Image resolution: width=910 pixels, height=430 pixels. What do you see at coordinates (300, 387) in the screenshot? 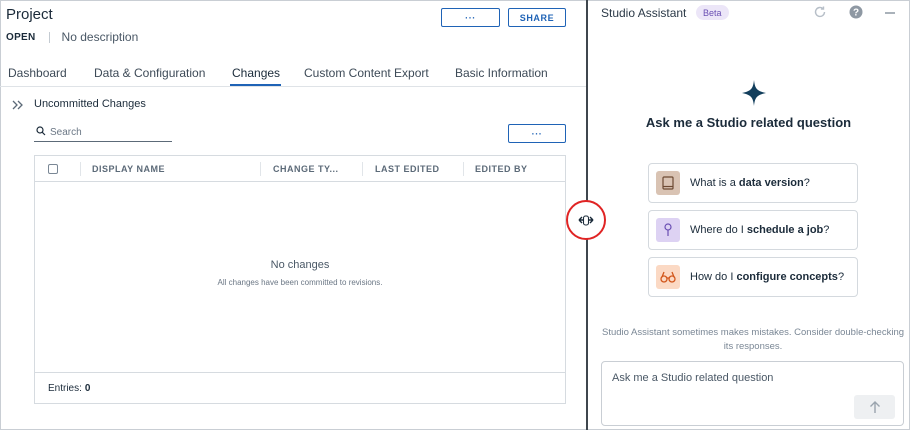
I see `table-footer: Entries: 0` at bounding box center [300, 387].